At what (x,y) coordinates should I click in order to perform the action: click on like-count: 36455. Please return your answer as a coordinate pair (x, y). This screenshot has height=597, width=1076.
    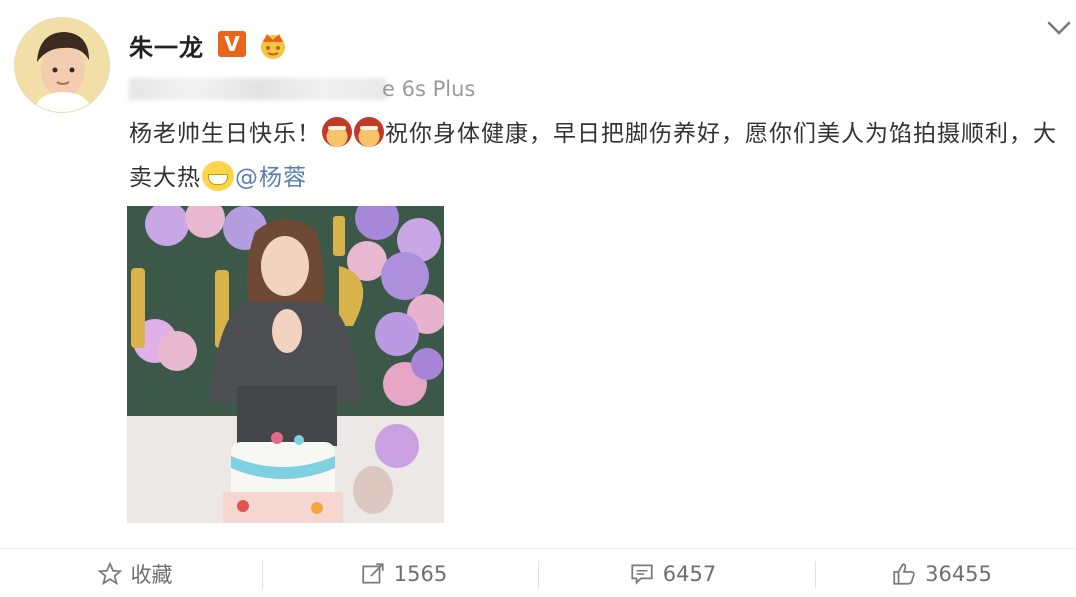
    Looking at the image, I should click on (958, 573).